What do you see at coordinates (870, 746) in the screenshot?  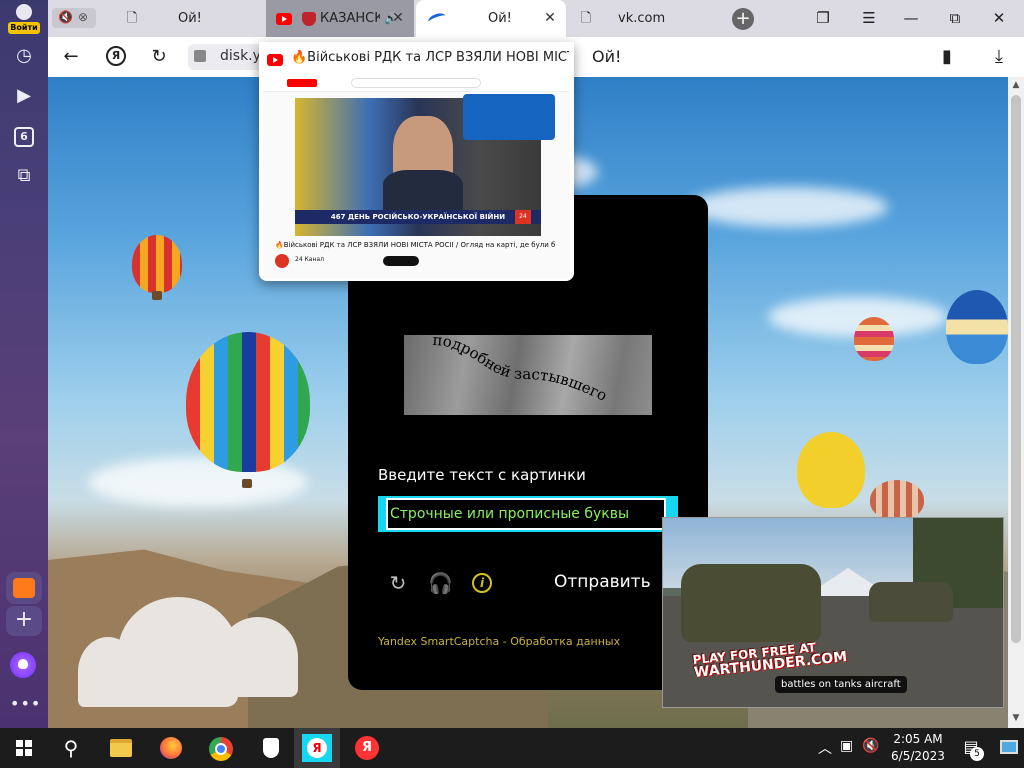 I see `volume-mute-icon: 🔇` at bounding box center [870, 746].